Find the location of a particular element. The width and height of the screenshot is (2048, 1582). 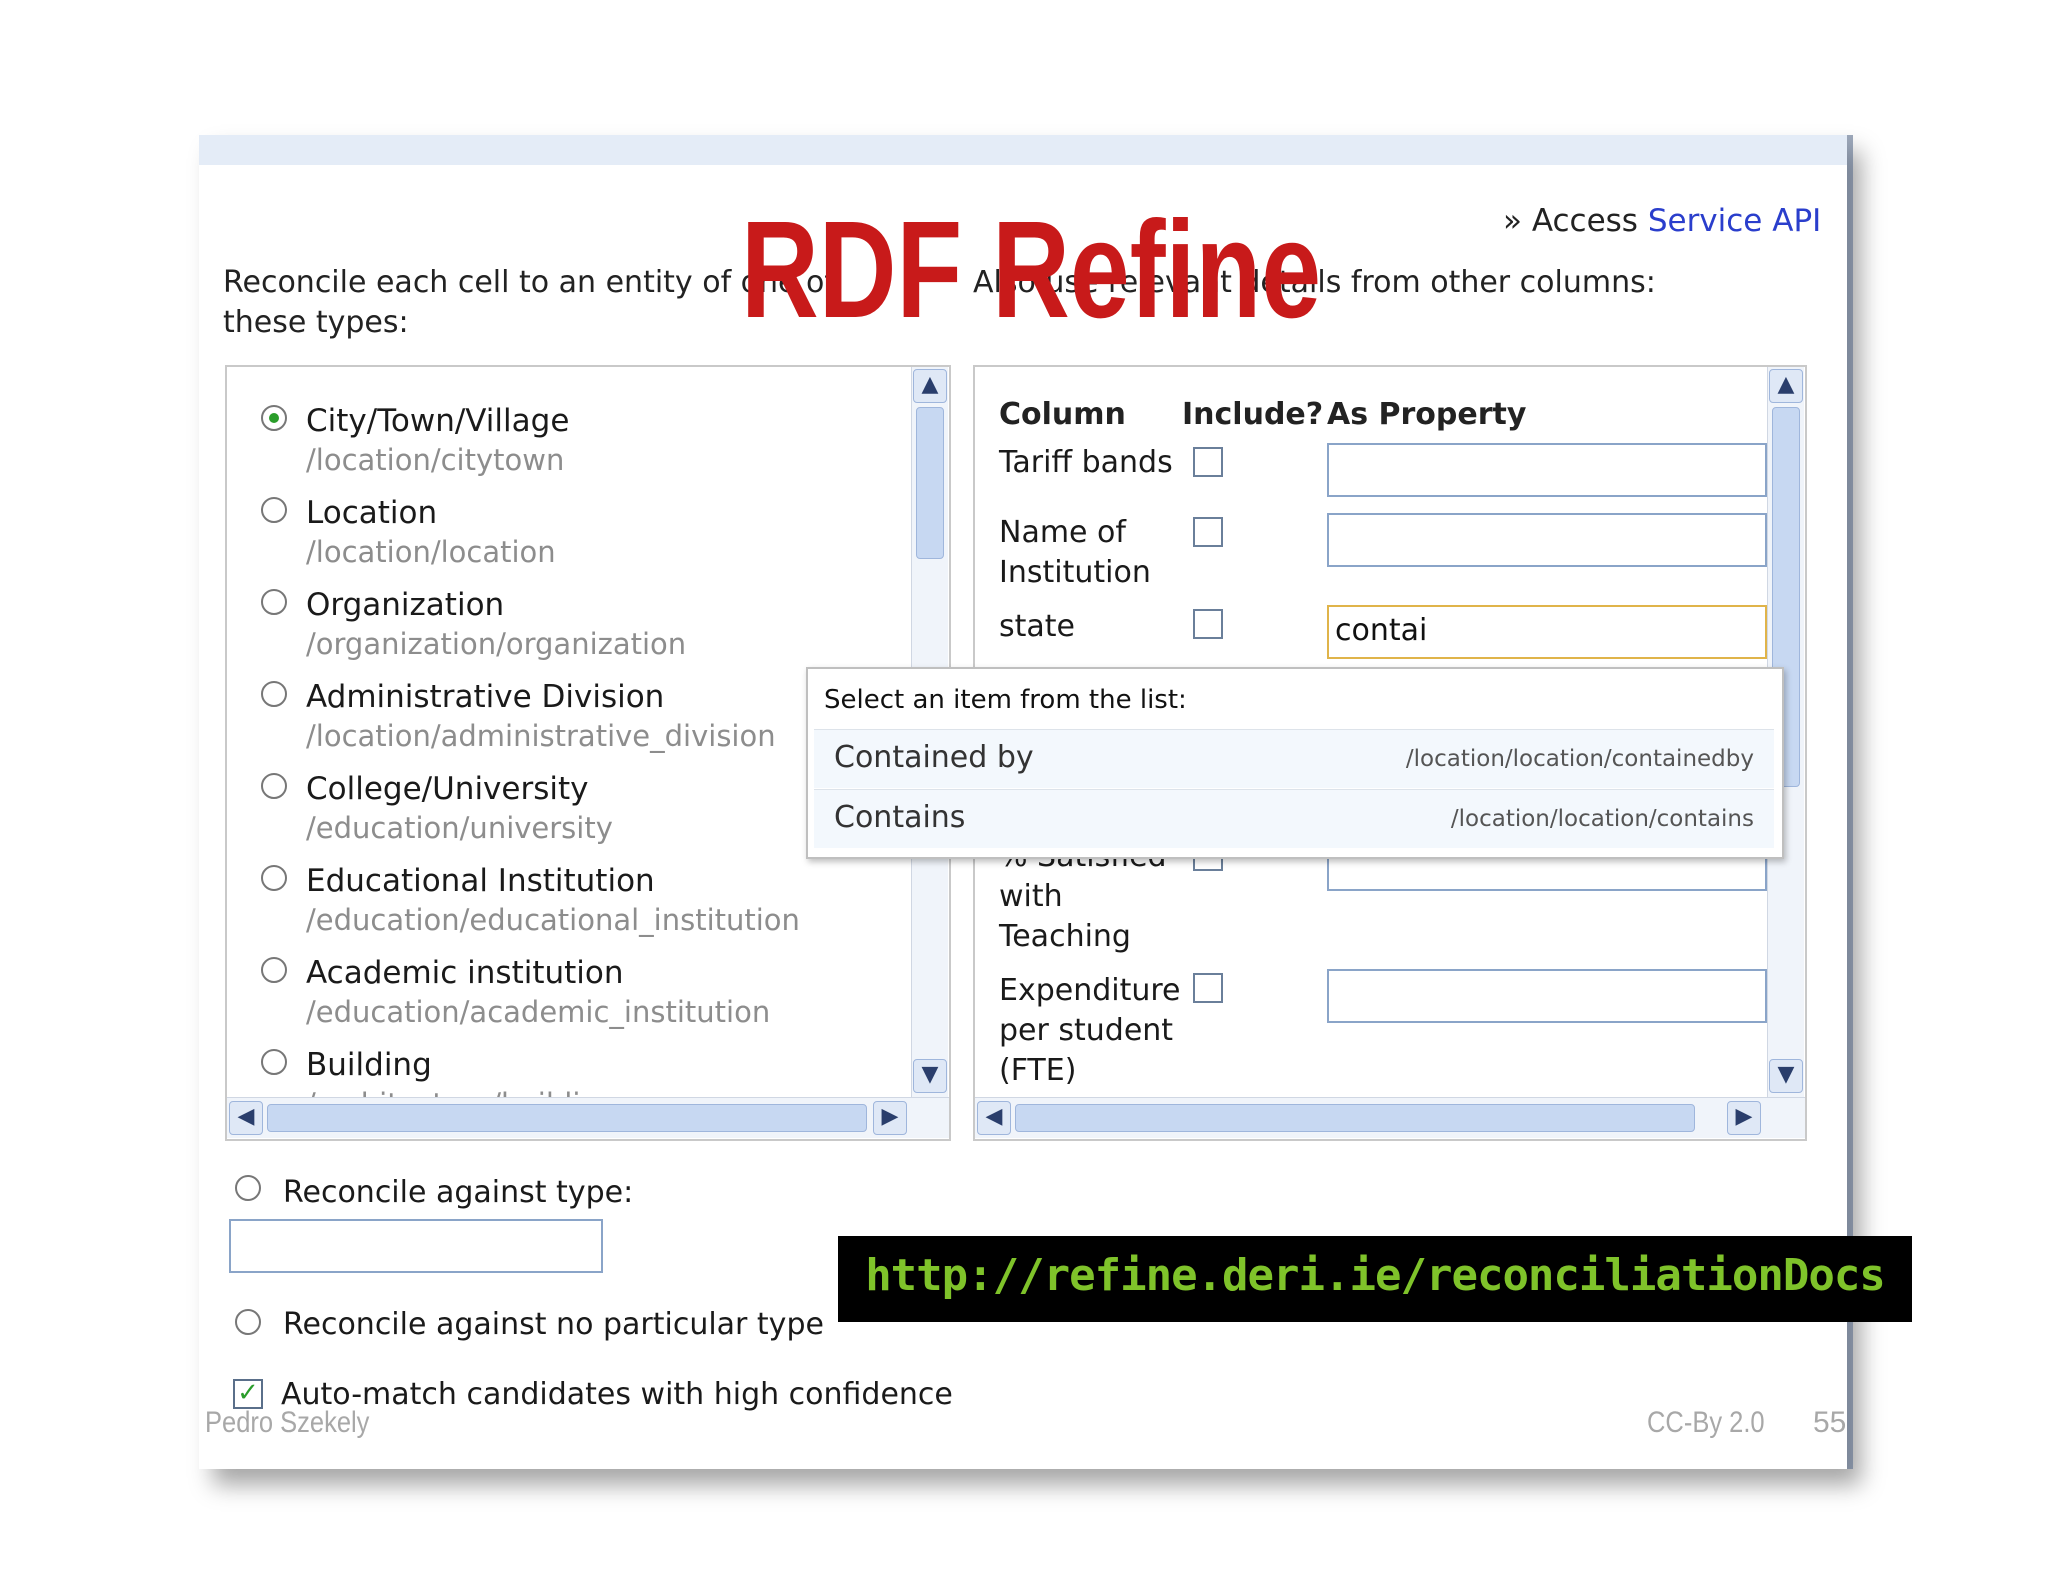

suggestion-path: /location/location/containedby is located at coordinates (1579, 759).